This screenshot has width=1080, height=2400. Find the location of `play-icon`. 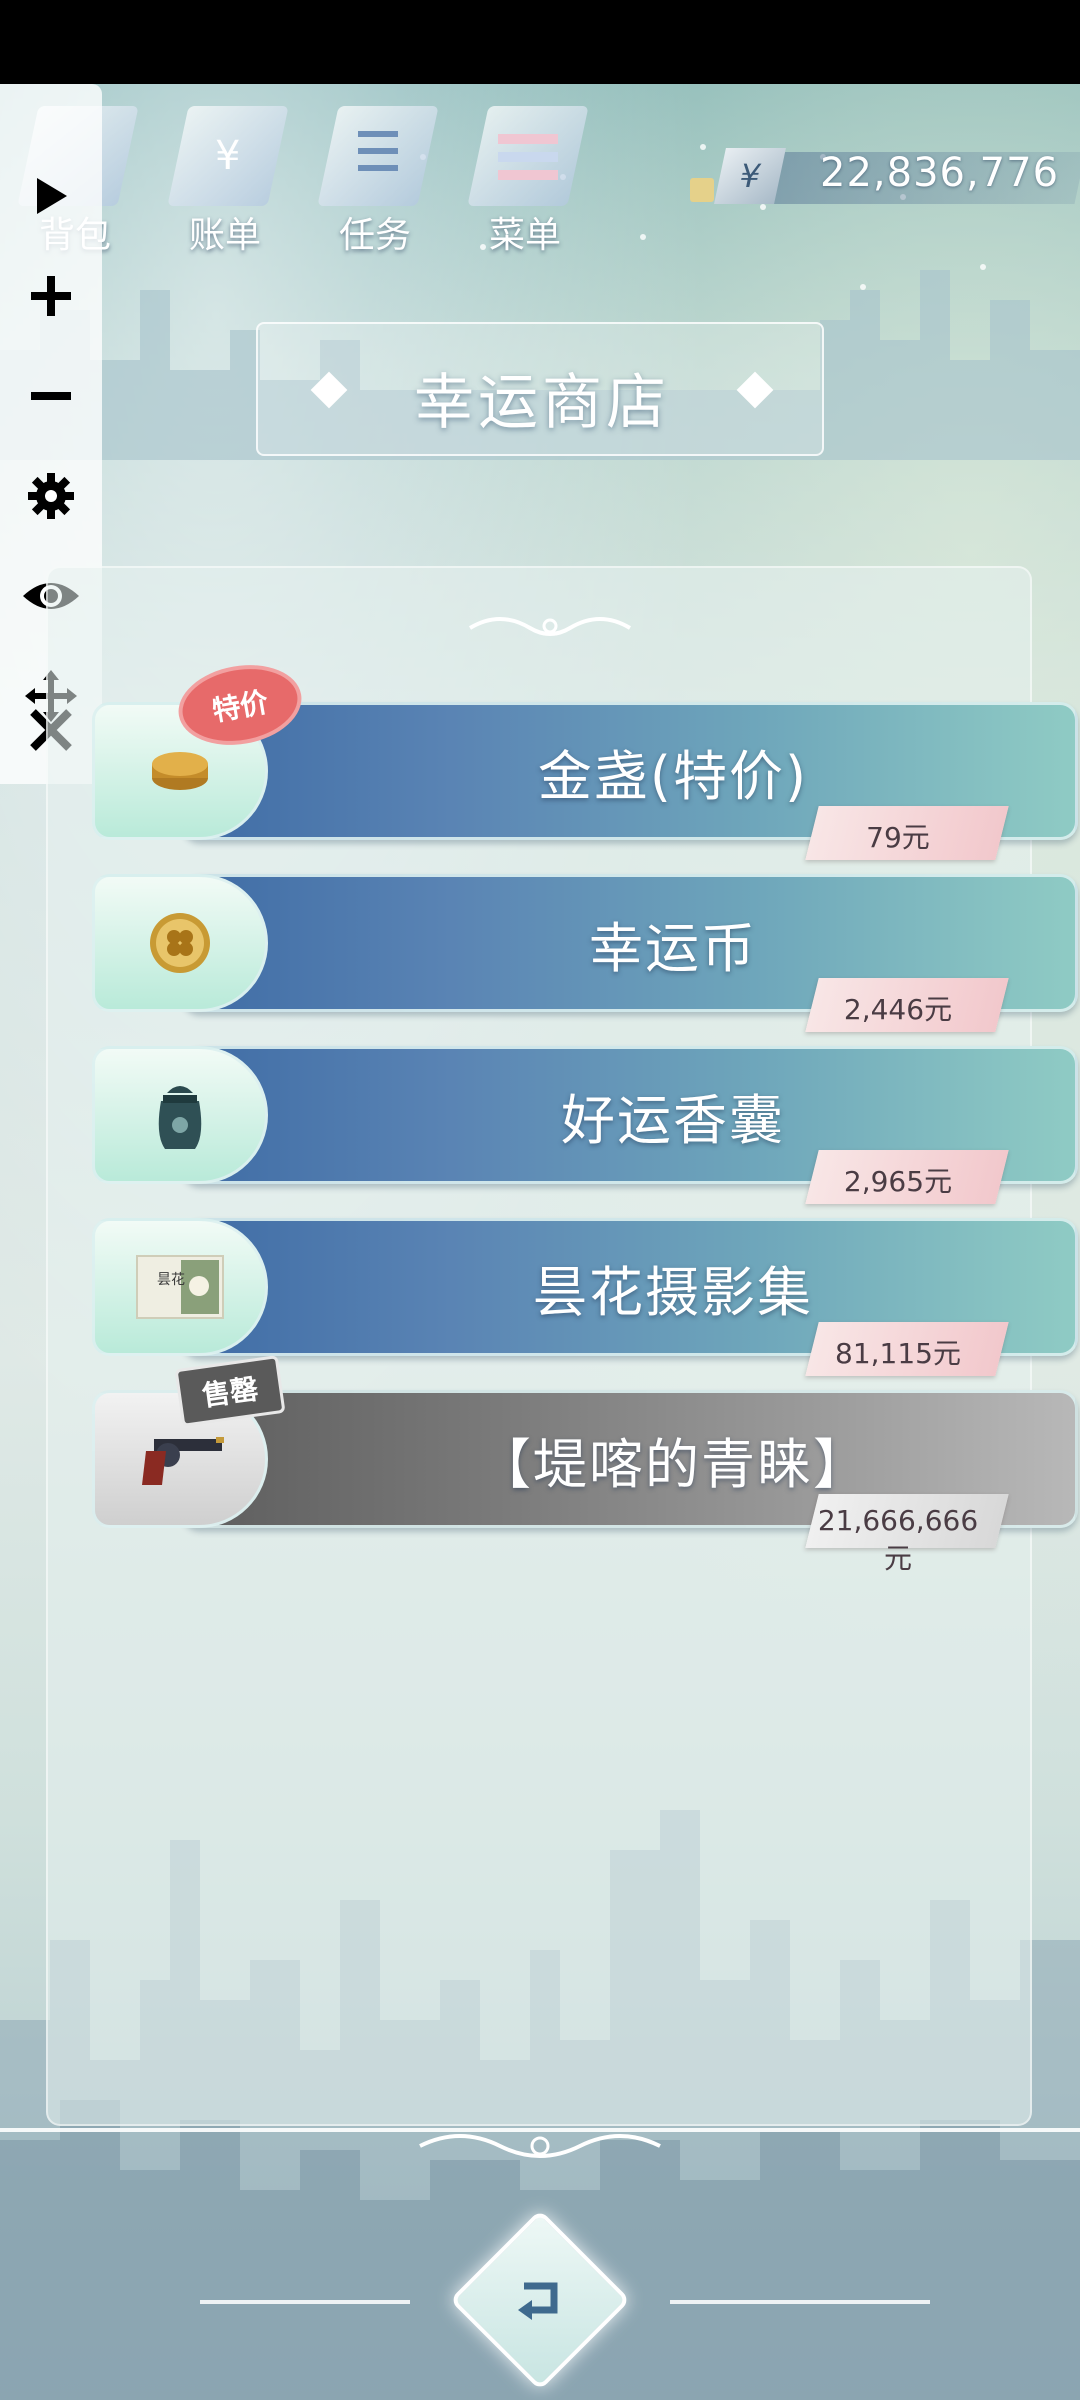

play-icon is located at coordinates (51, 196).